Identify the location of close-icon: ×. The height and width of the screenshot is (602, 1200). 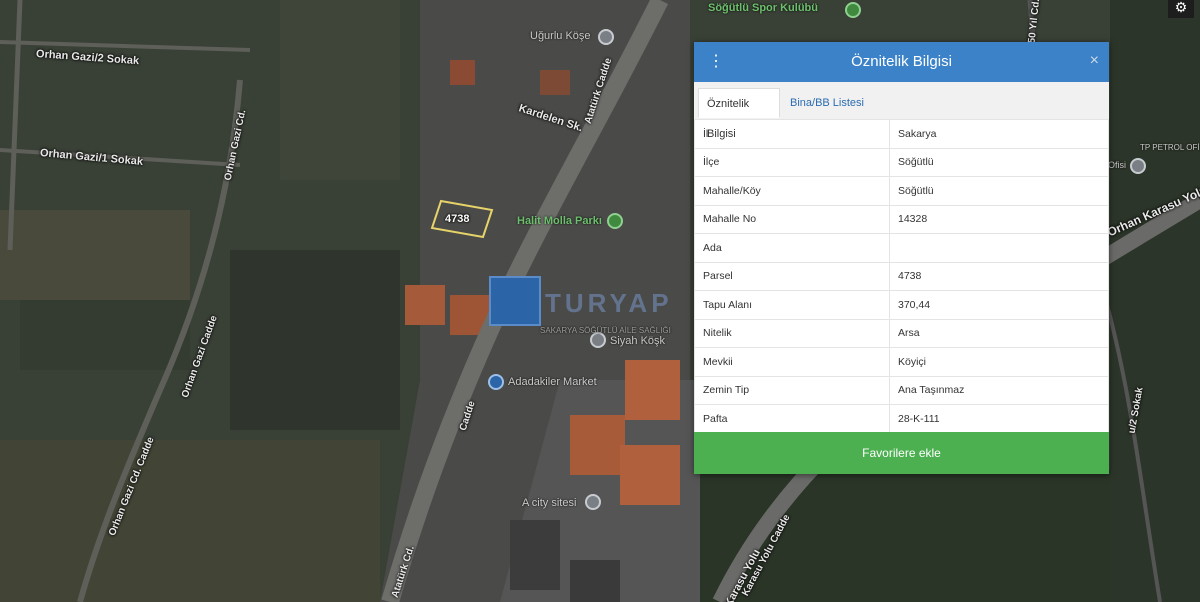
(1094, 61).